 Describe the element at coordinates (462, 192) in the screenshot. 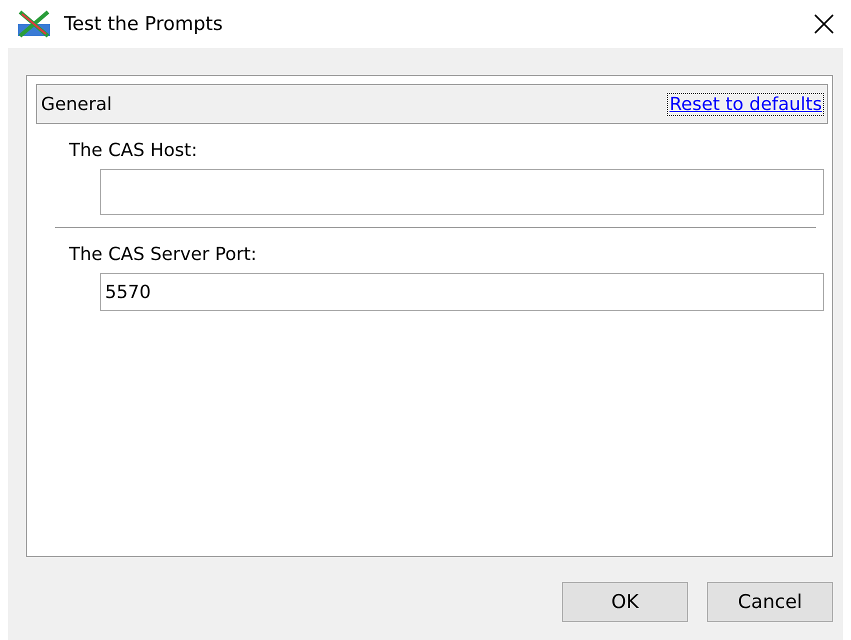

I see `input-field` at that location.